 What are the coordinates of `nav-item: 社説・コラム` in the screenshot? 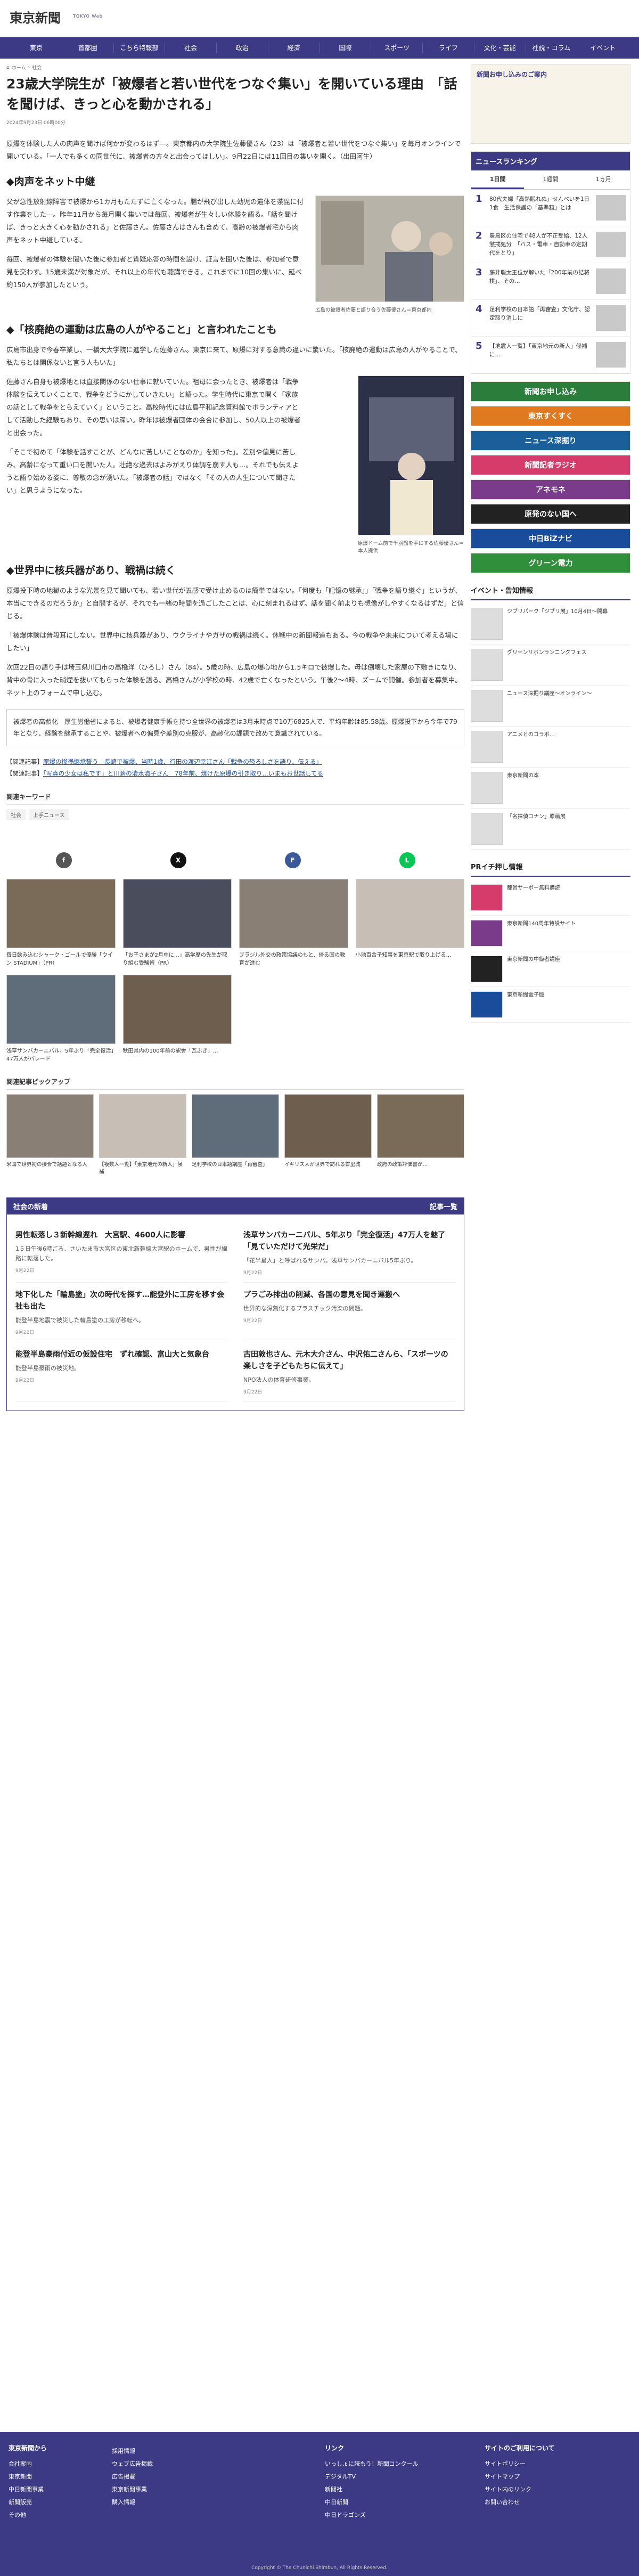 It's located at (552, 48).